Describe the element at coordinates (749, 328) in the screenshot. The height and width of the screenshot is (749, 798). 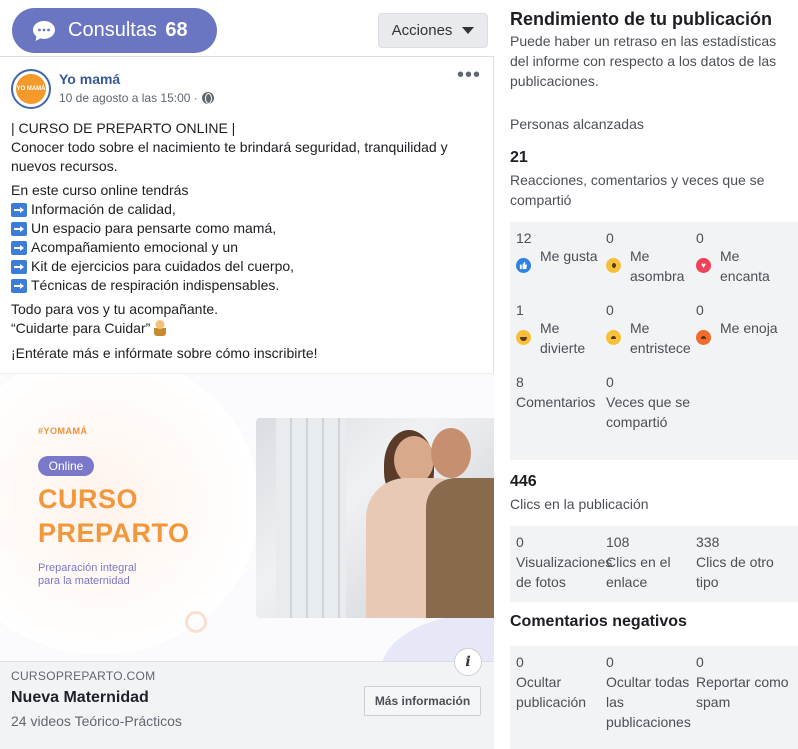
I see `reaction-label: Me enoja` at that location.